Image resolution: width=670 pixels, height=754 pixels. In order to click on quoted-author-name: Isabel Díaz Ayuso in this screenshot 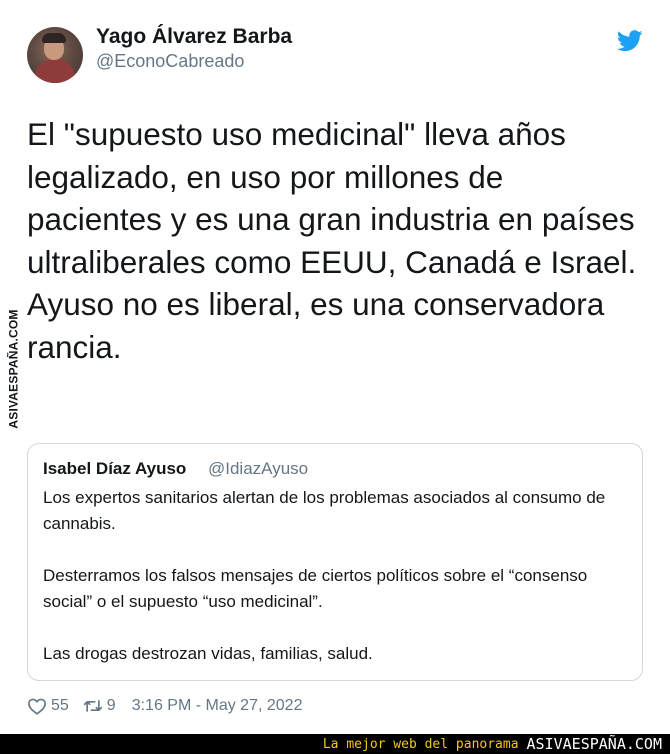, I will do `click(115, 468)`.